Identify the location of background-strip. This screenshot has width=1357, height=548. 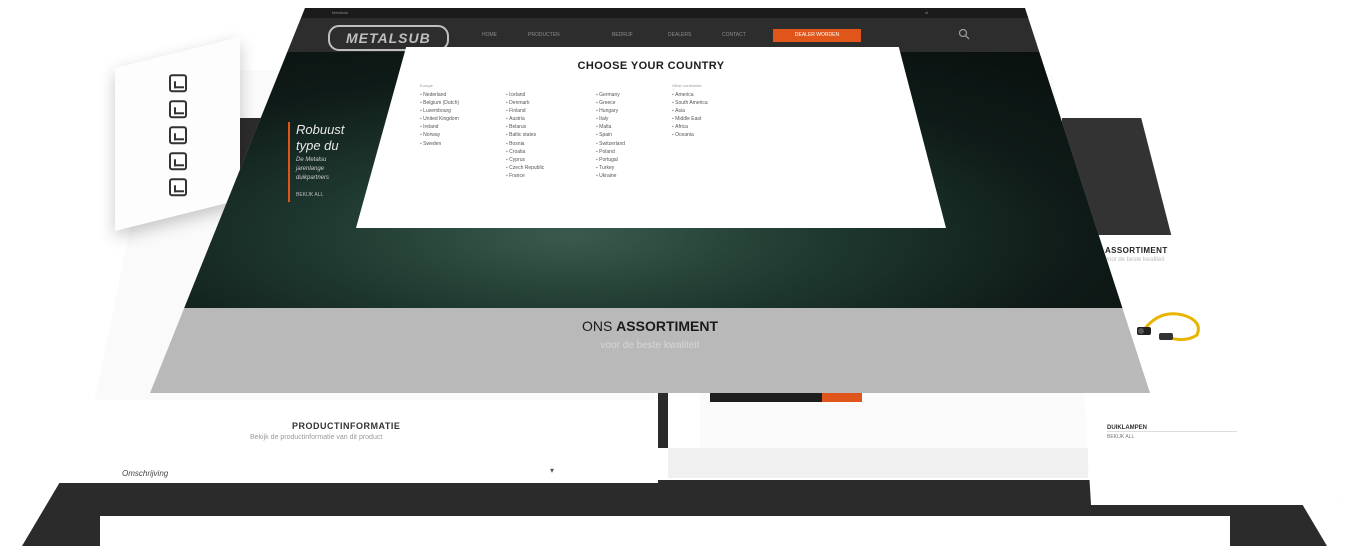
(665, 531).